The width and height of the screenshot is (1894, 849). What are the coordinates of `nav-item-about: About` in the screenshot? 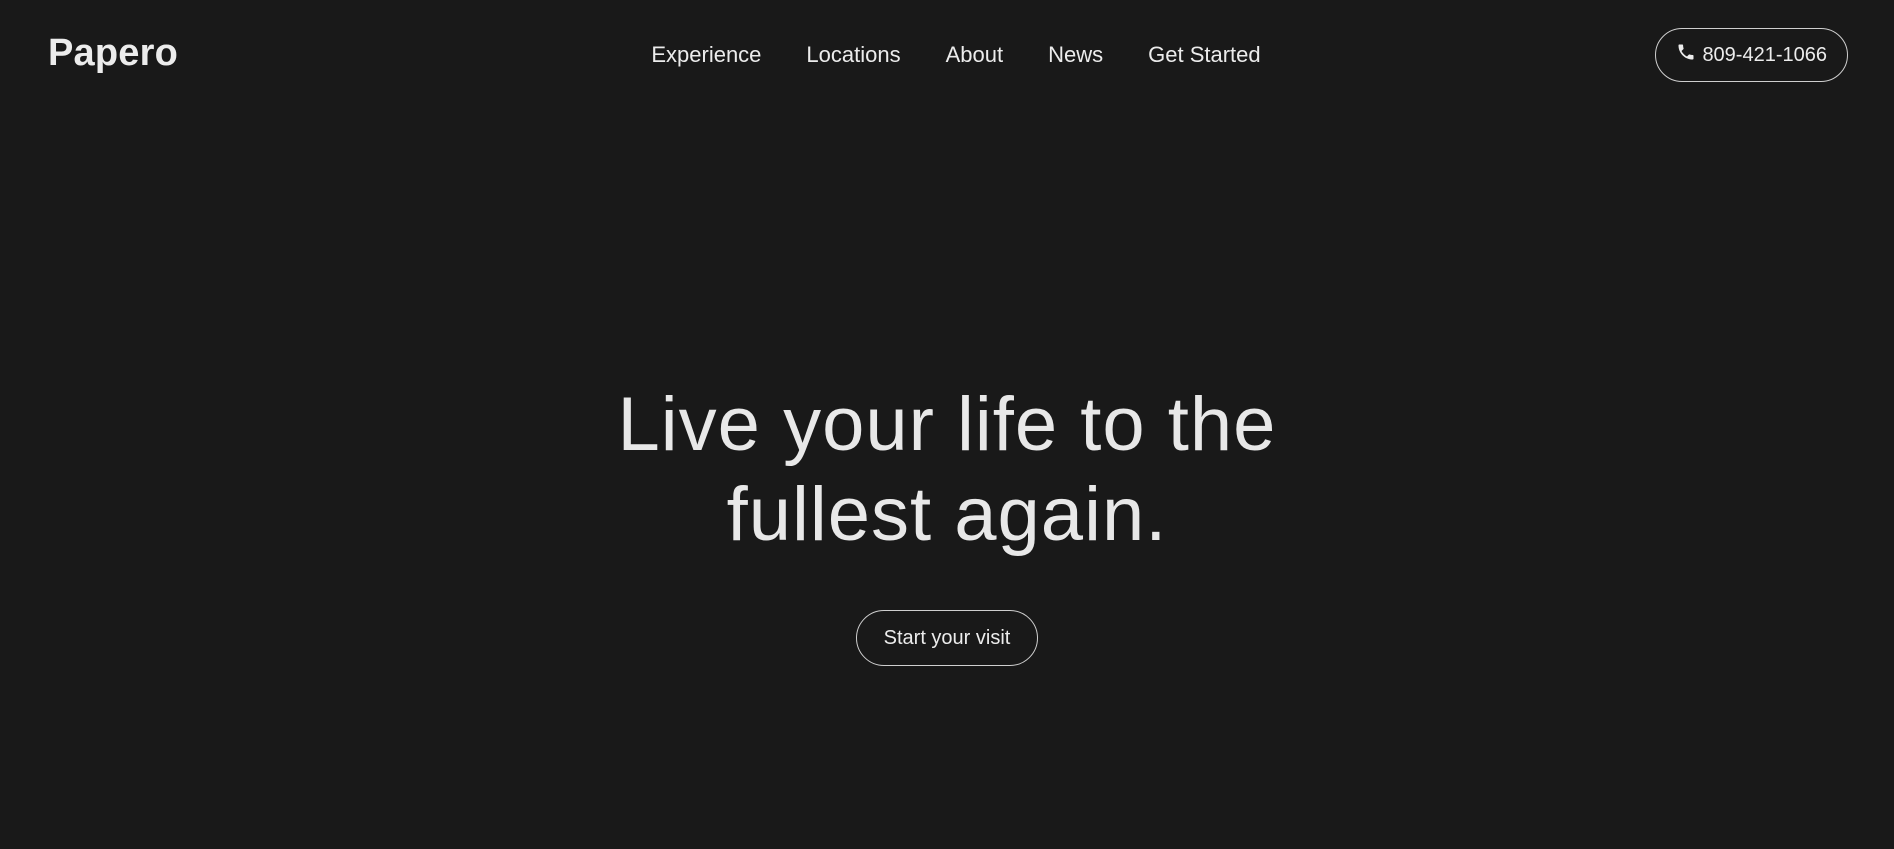 It's located at (975, 55).